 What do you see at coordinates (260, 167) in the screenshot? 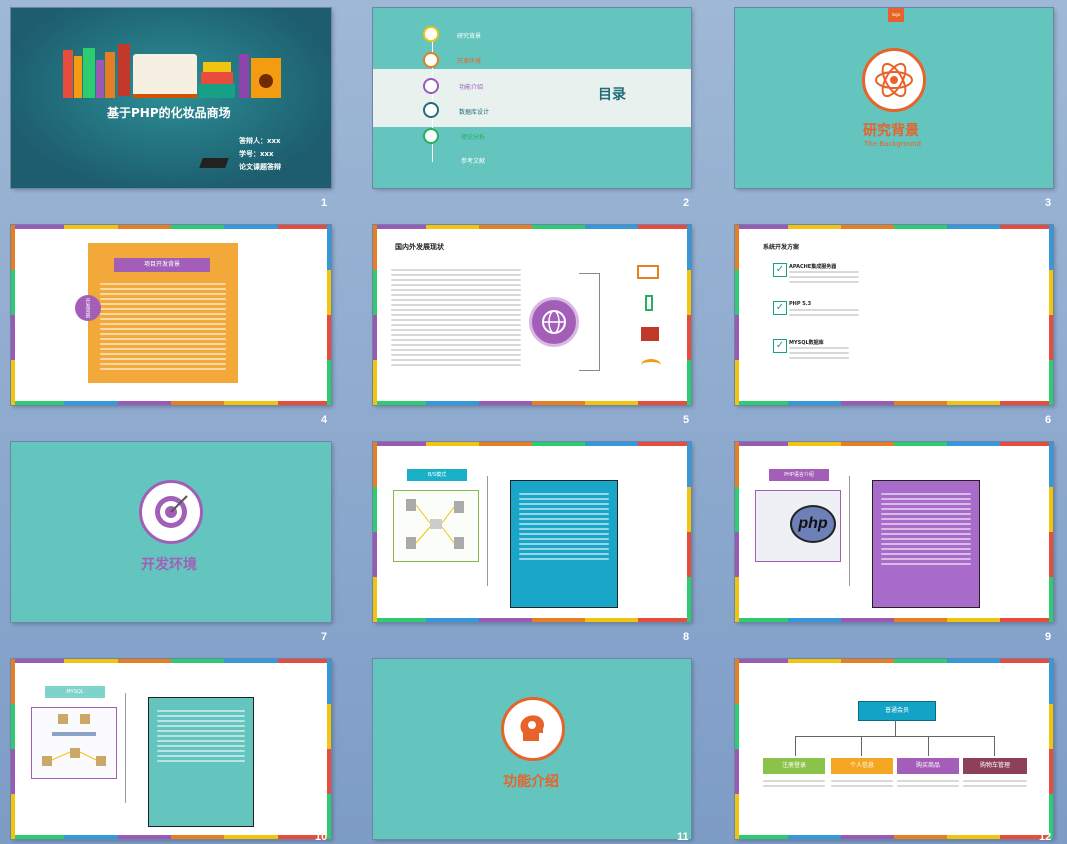
I see `slide1-type: 论文课题答辩` at bounding box center [260, 167].